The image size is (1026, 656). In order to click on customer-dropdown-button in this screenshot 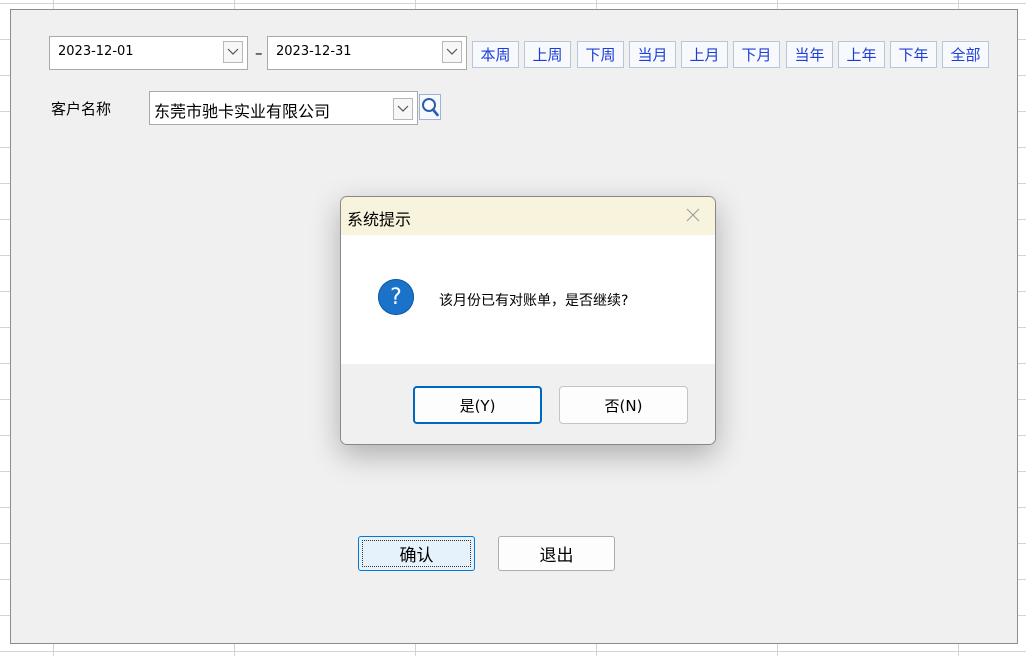, I will do `click(403, 109)`.